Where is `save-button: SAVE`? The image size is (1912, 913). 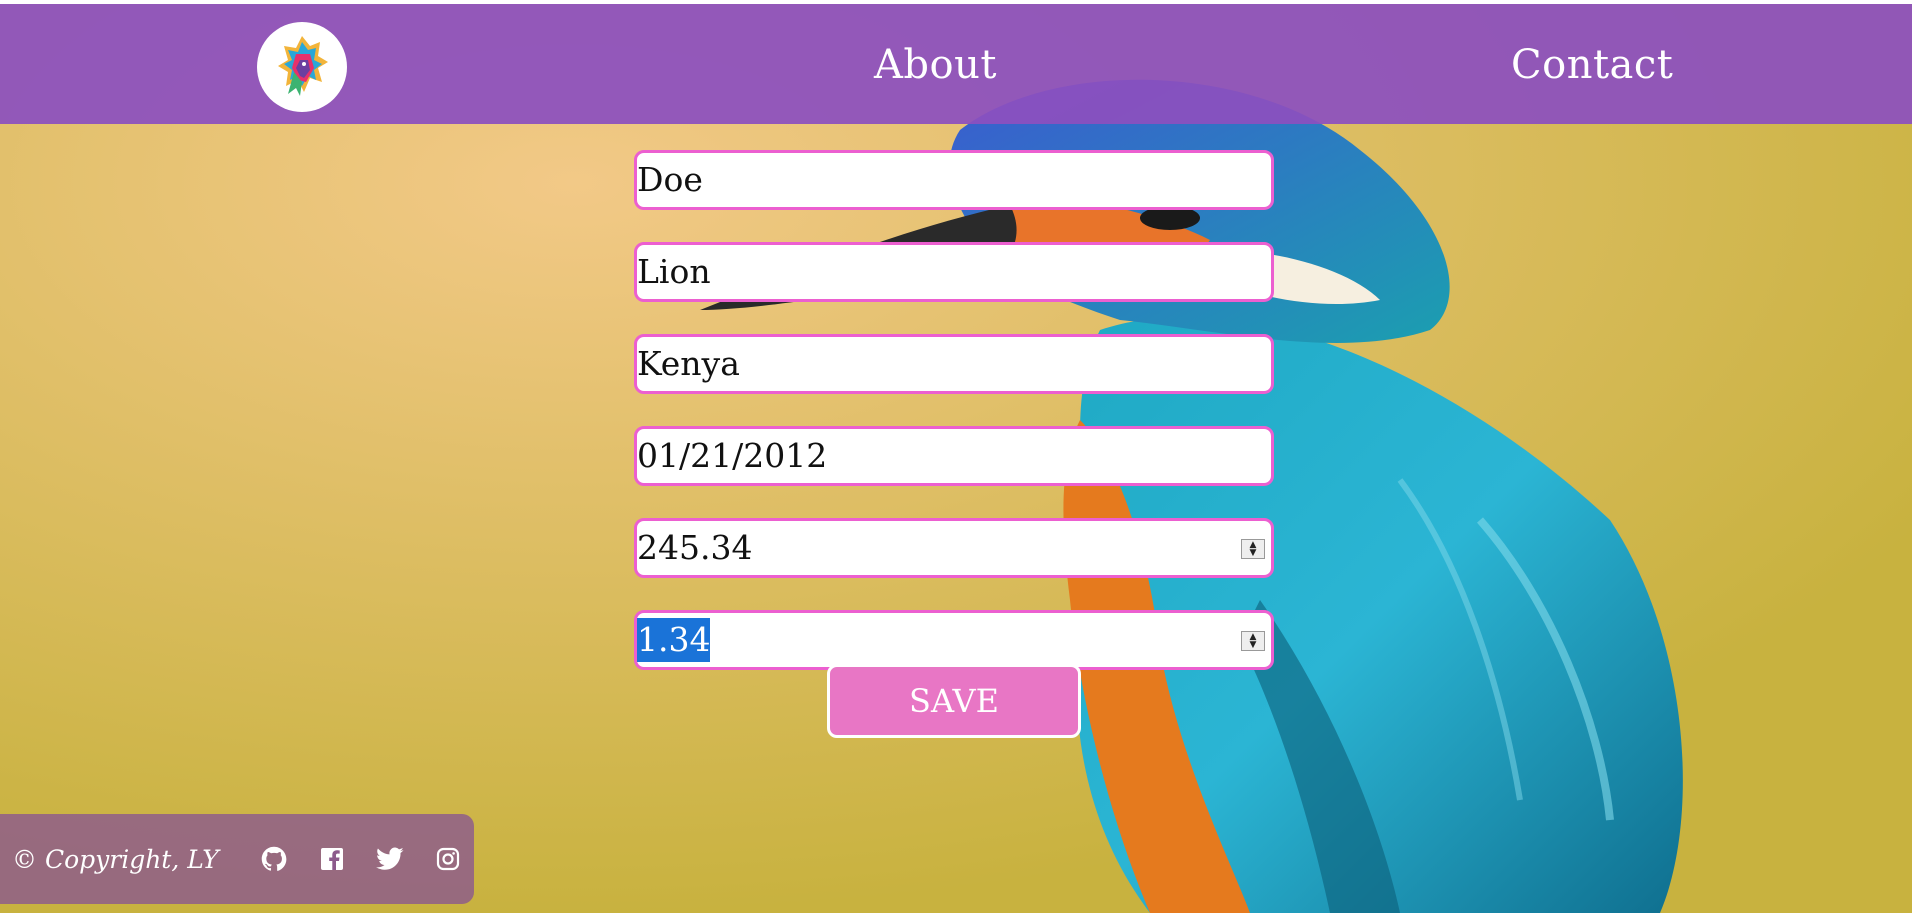 save-button: SAVE is located at coordinates (954, 701).